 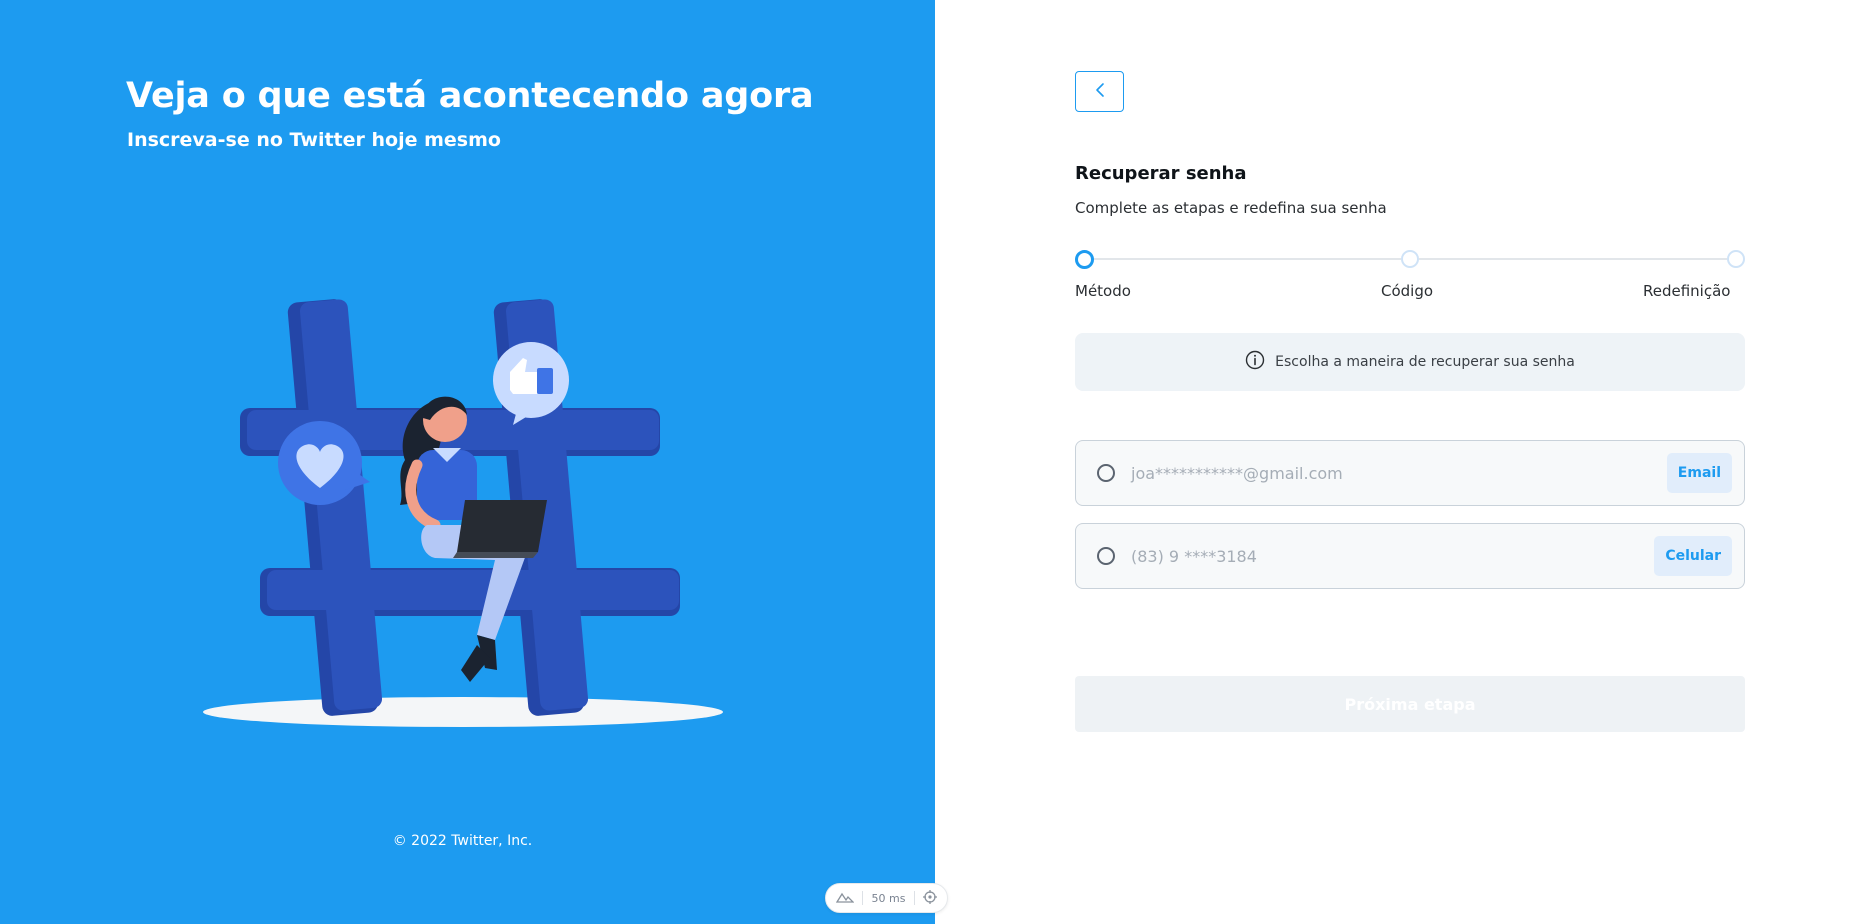 I want to click on hero-subheadline: Inscreva-se no Twitter hoje mesmo, so click(x=314, y=140).